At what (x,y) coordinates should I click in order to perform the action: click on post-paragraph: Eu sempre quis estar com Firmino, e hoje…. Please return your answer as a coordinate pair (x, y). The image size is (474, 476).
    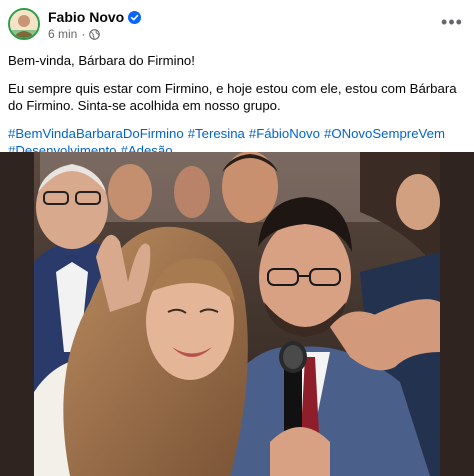
    Looking at the image, I should click on (232, 97).